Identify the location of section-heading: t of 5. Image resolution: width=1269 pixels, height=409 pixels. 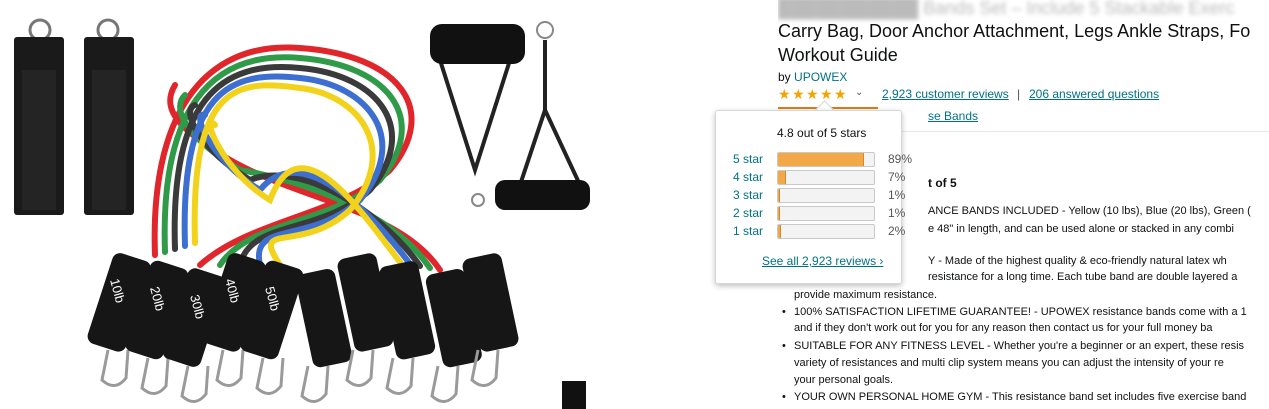
(942, 183).